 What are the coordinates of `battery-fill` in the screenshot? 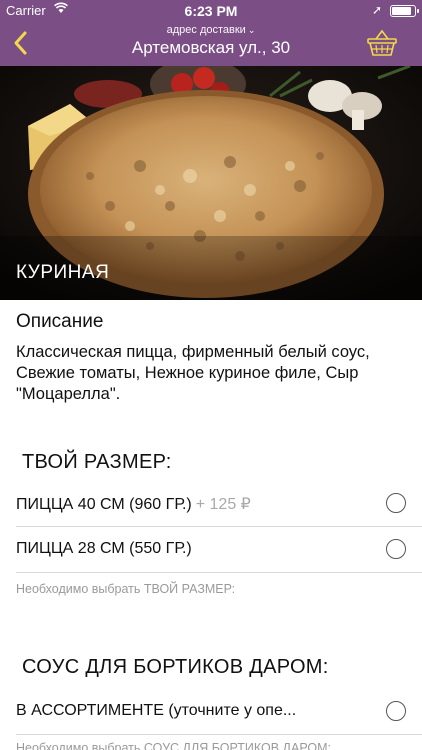 It's located at (401, 11).